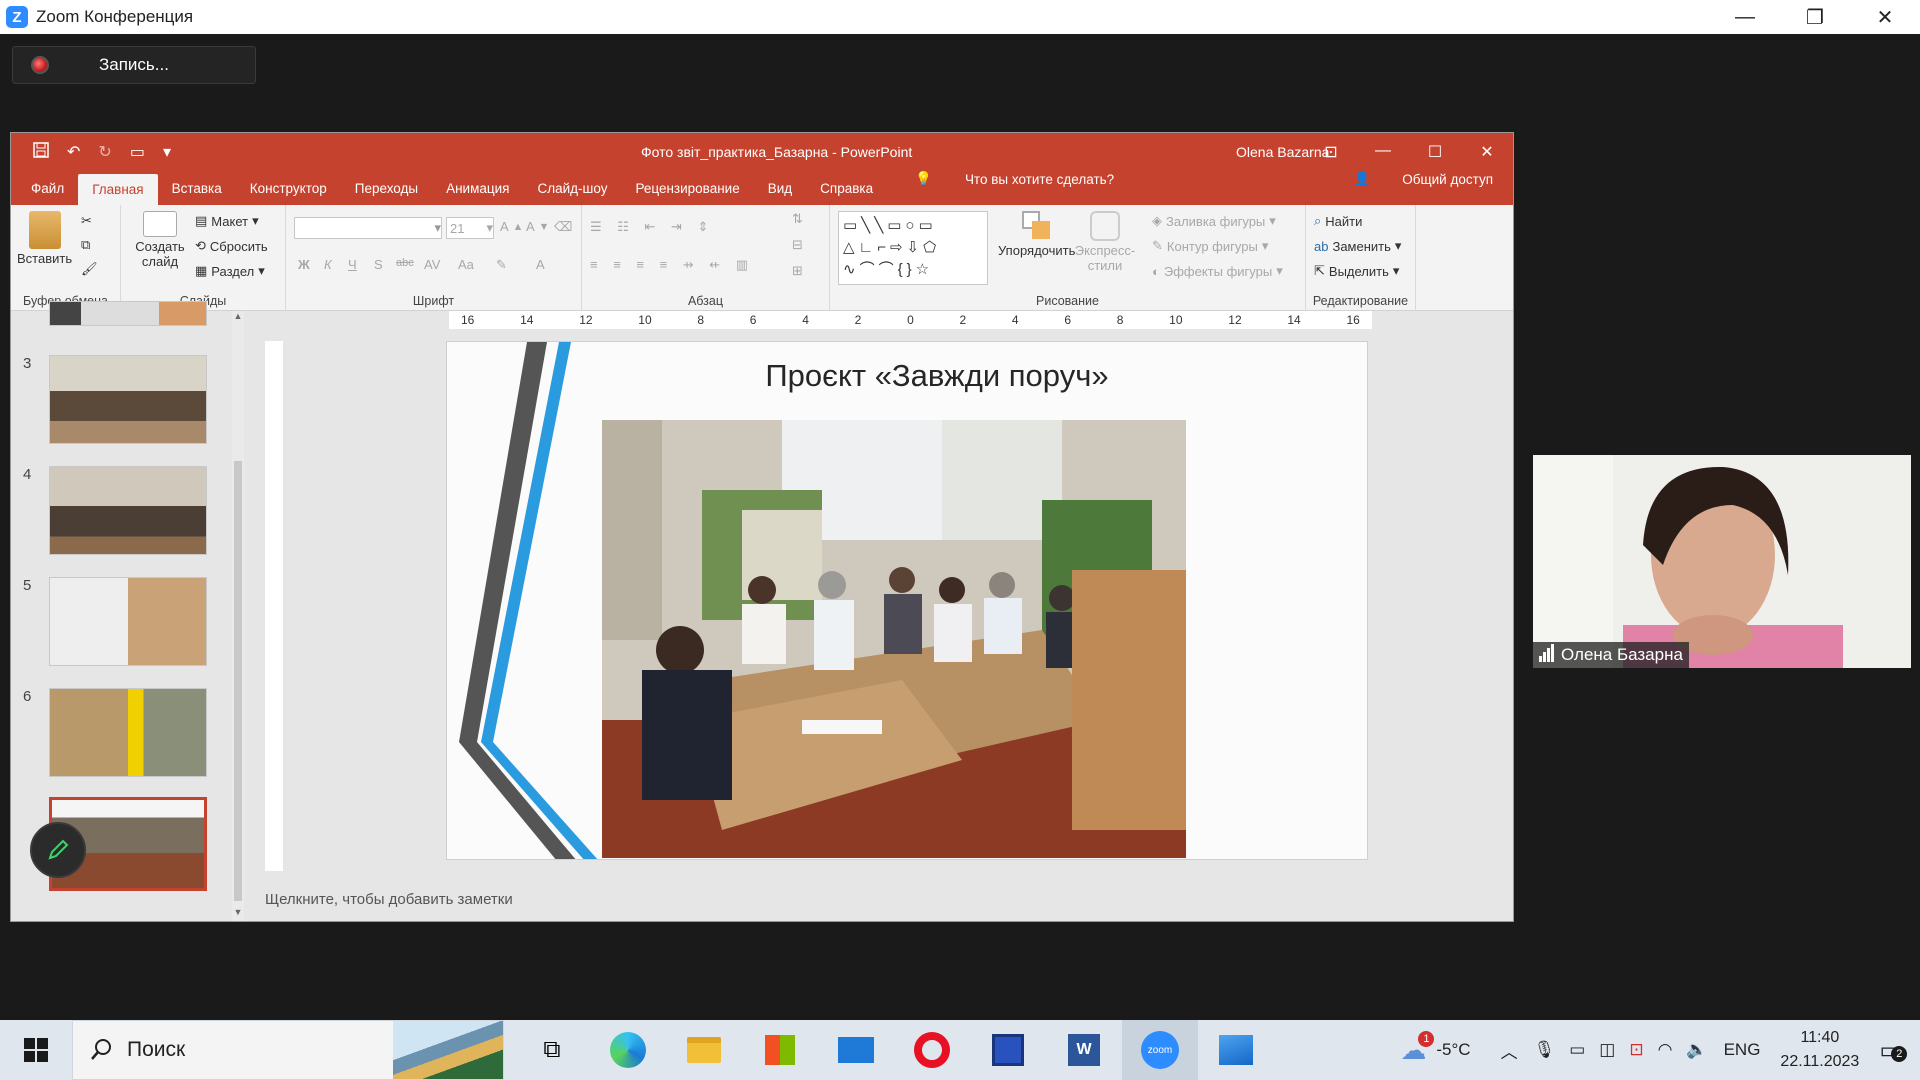  What do you see at coordinates (36, 1050) in the screenshot?
I see `start-button` at bounding box center [36, 1050].